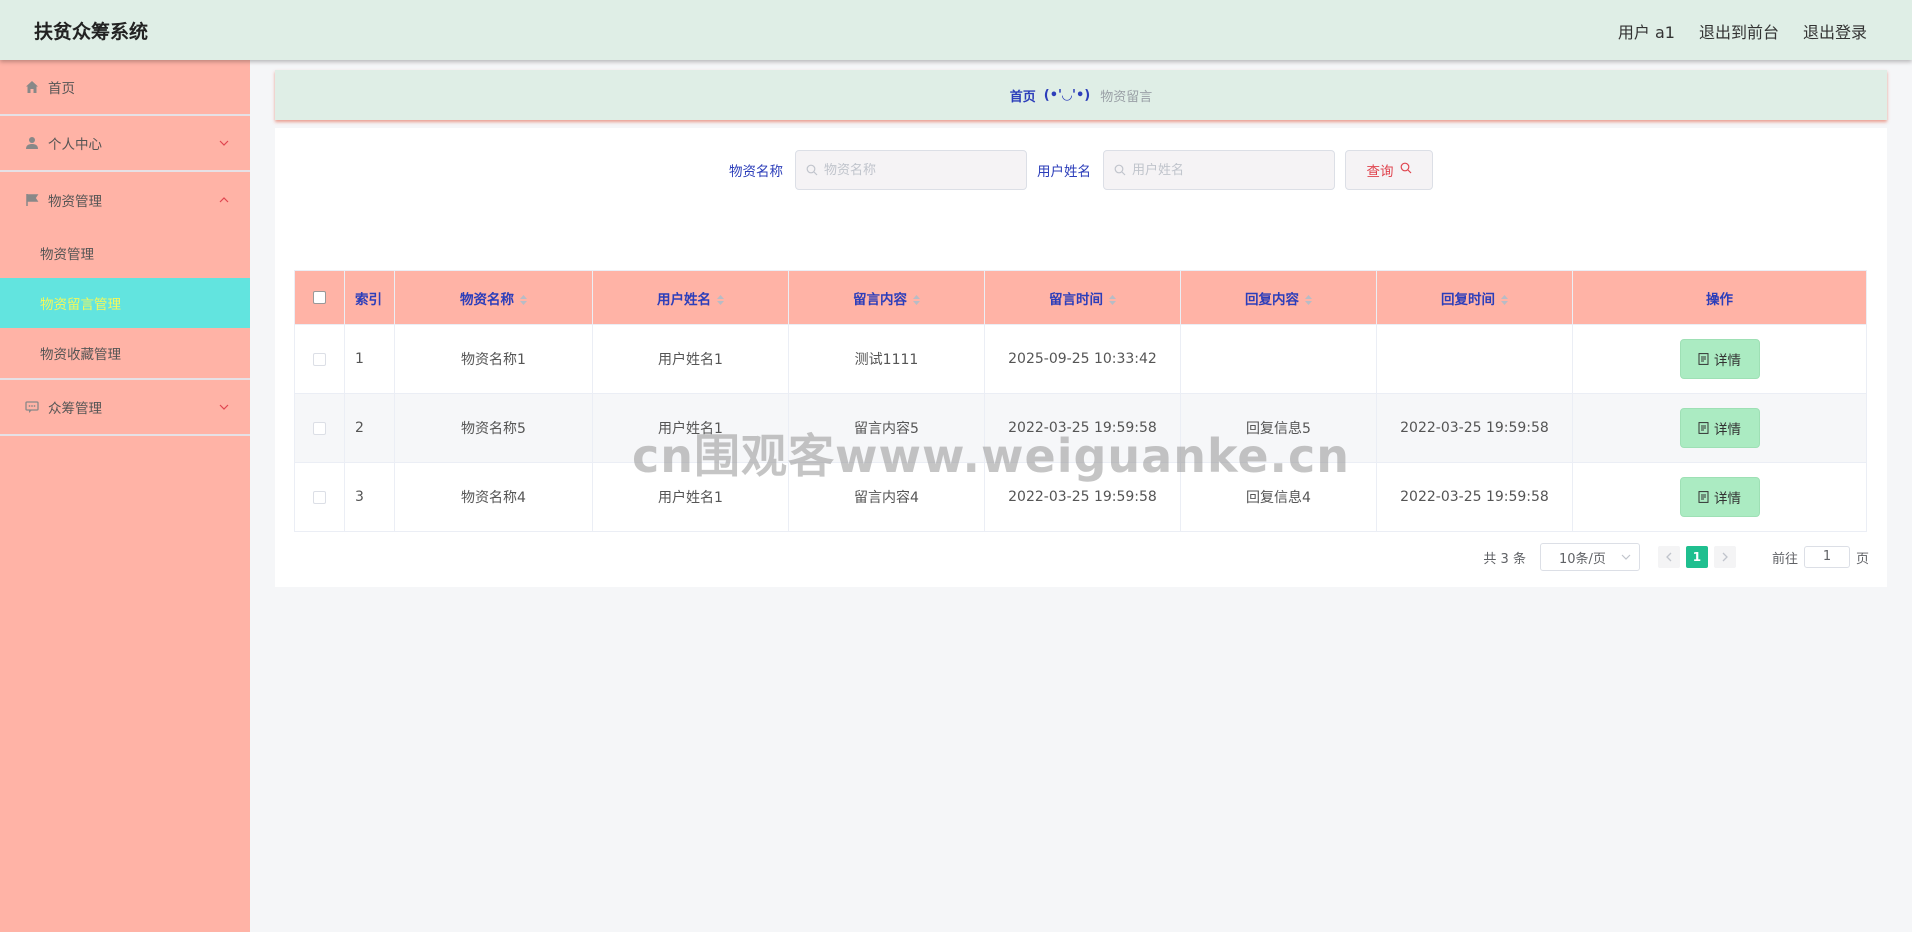  What do you see at coordinates (75, 409) in the screenshot?
I see `sidebar-item-label: 众筹管理` at bounding box center [75, 409].